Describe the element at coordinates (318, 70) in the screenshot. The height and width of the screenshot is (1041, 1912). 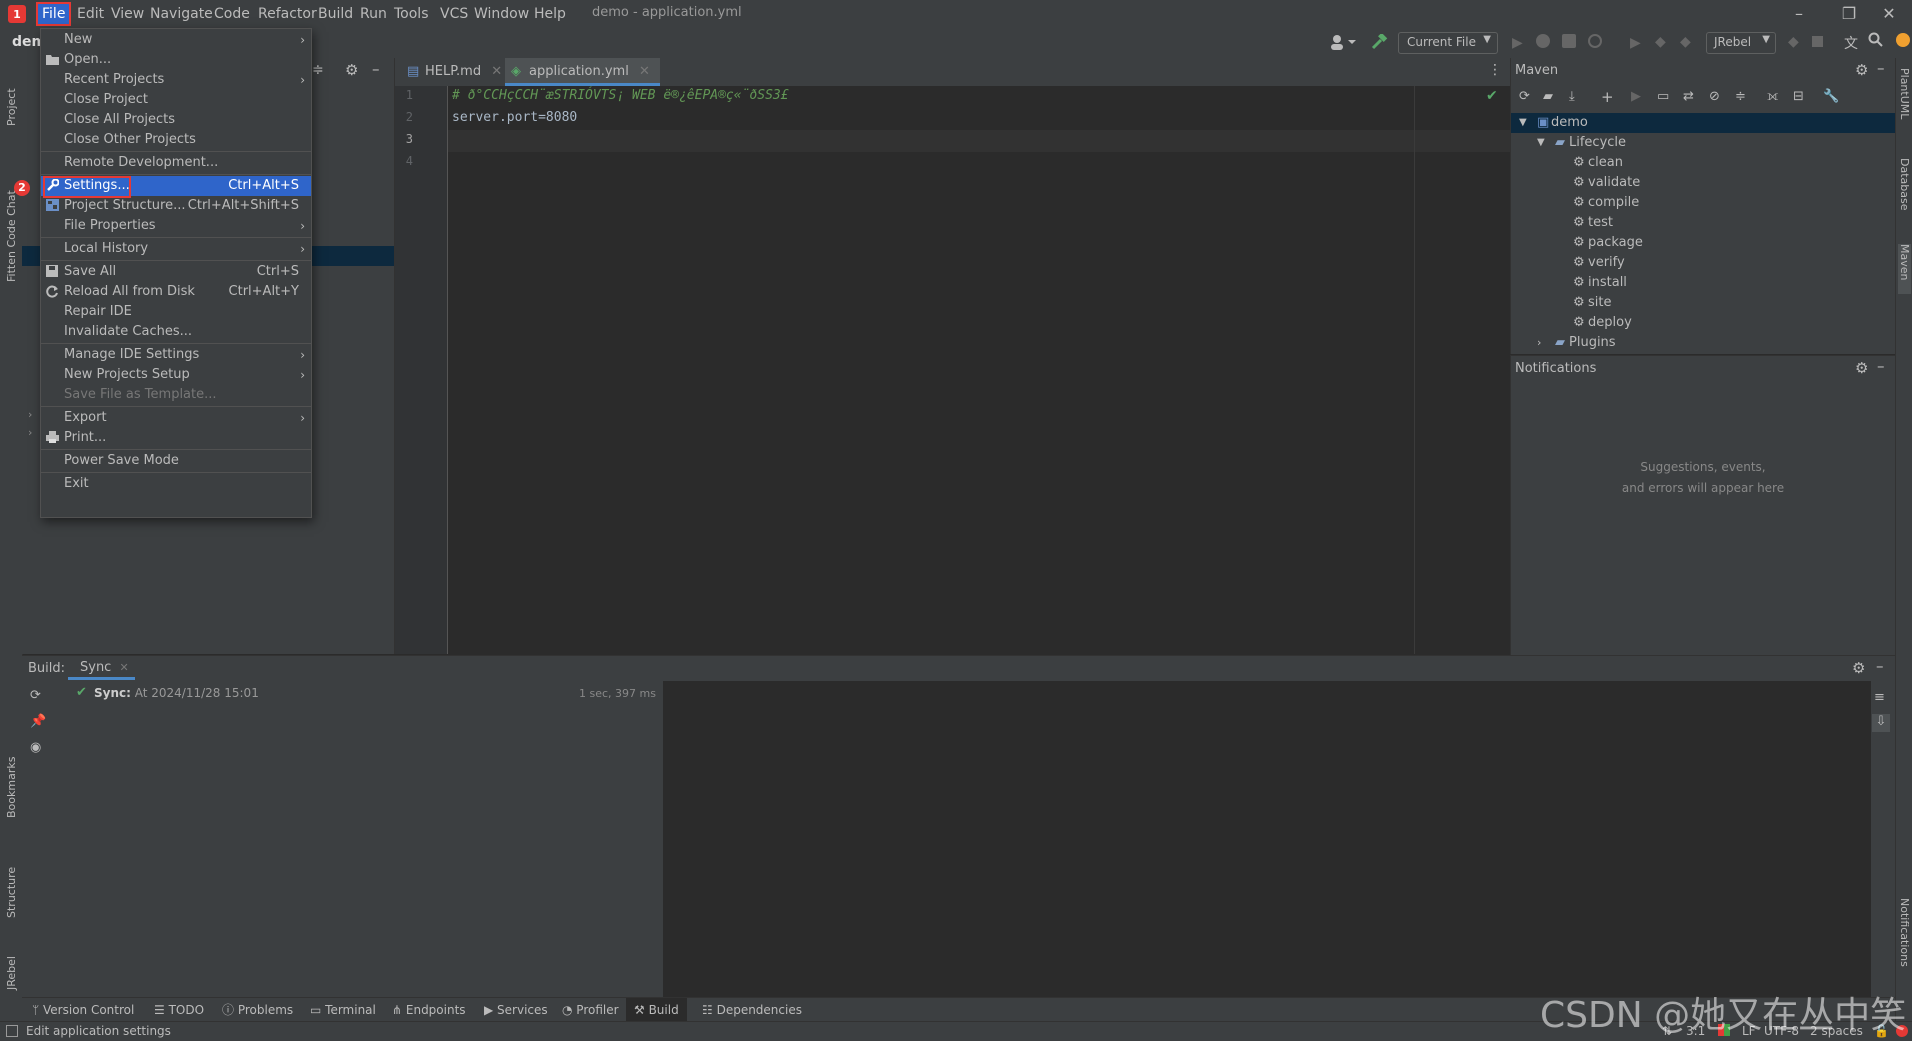
I see `collapse-all-icon: ≑` at that location.